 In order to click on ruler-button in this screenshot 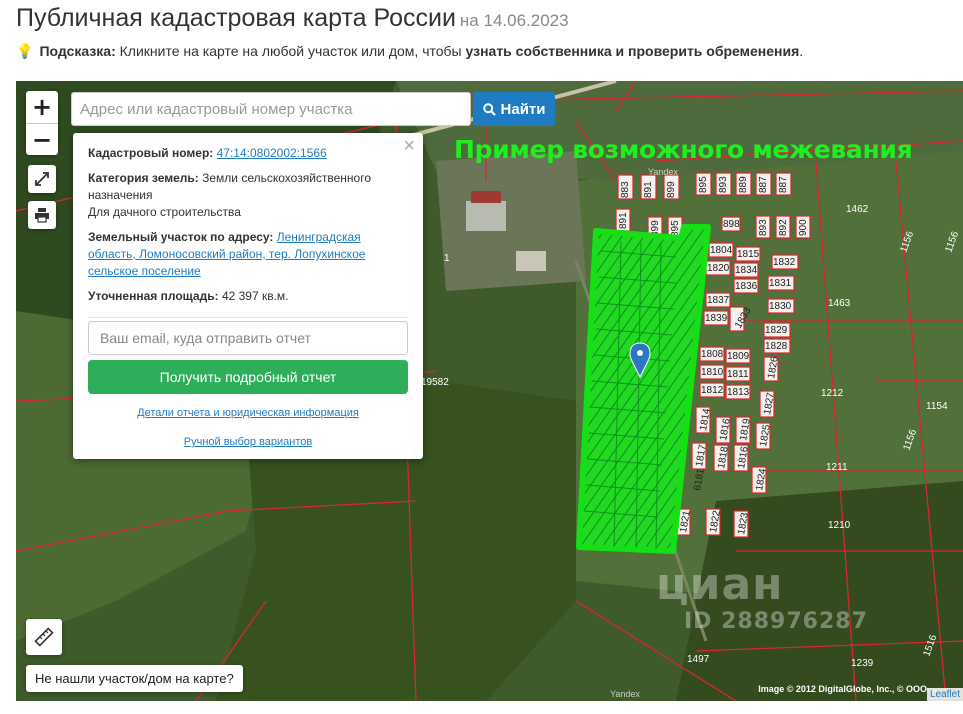, I will do `click(44, 637)`.